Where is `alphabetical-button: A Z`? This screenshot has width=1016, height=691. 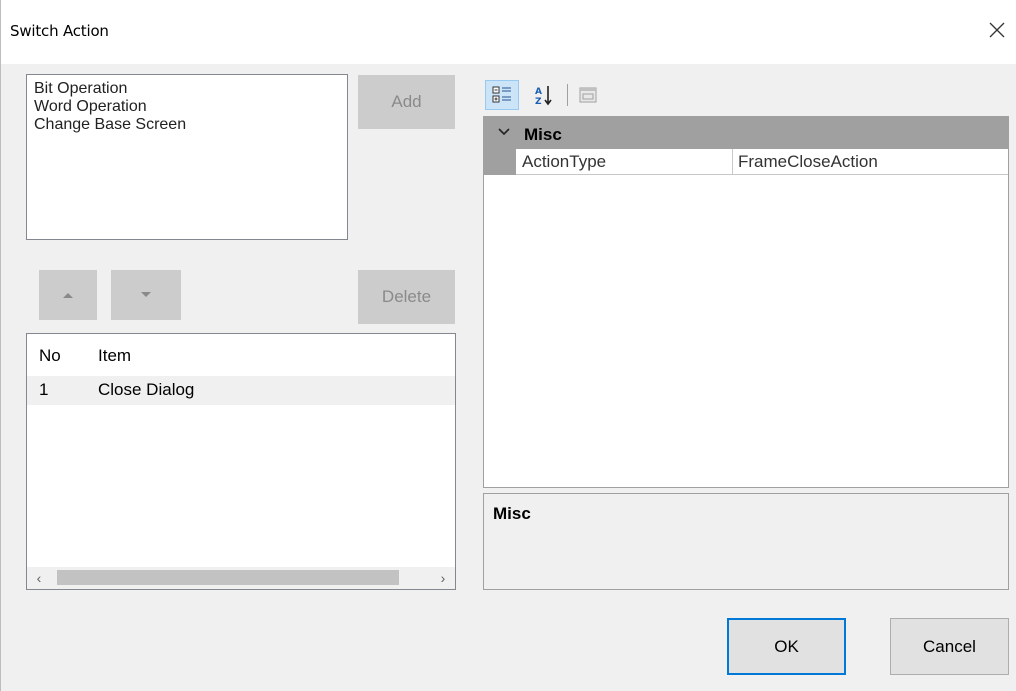
alphabetical-button: A Z is located at coordinates (544, 95).